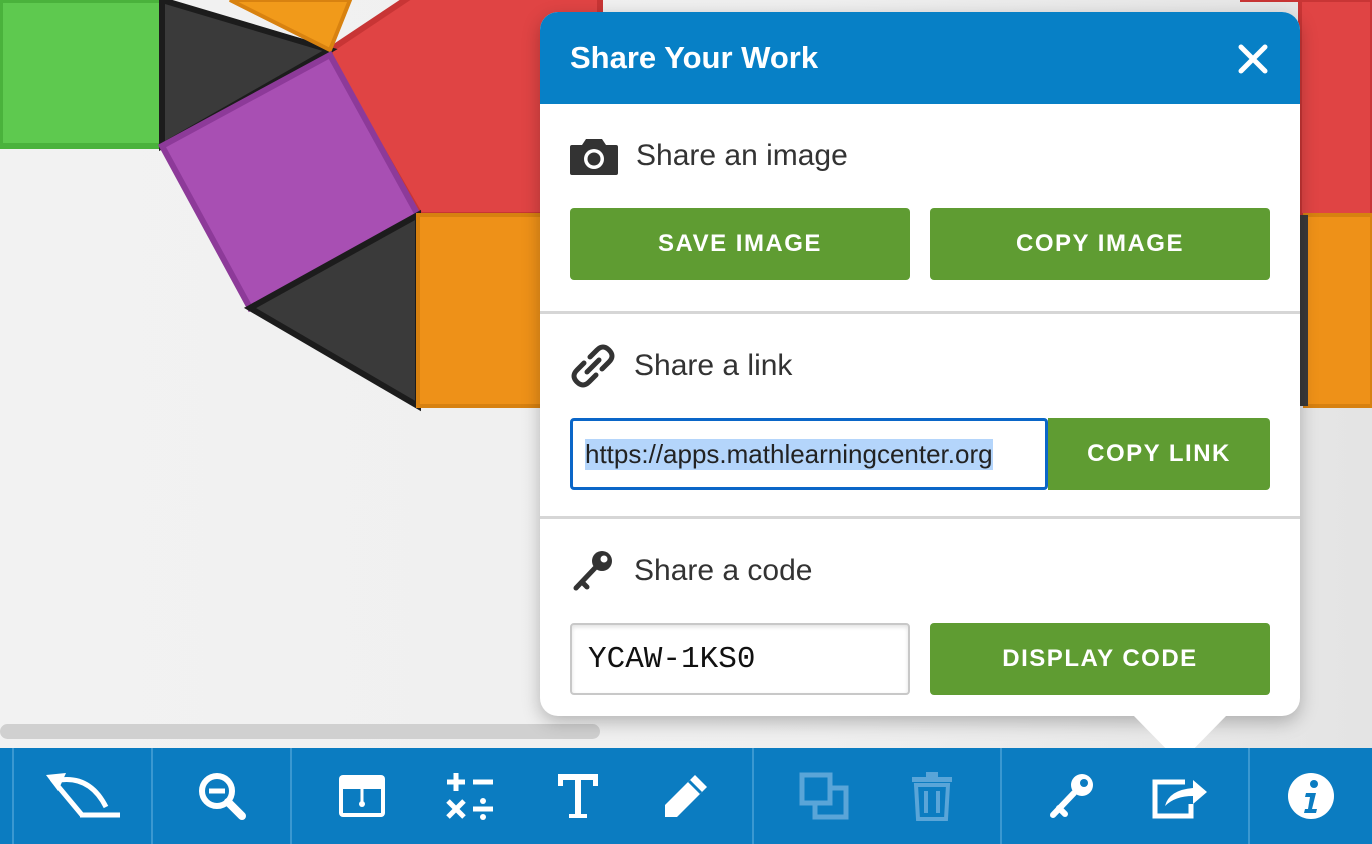  What do you see at coordinates (1179, 799) in the screenshot?
I see `share-icon` at bounding box center [1179, 799].